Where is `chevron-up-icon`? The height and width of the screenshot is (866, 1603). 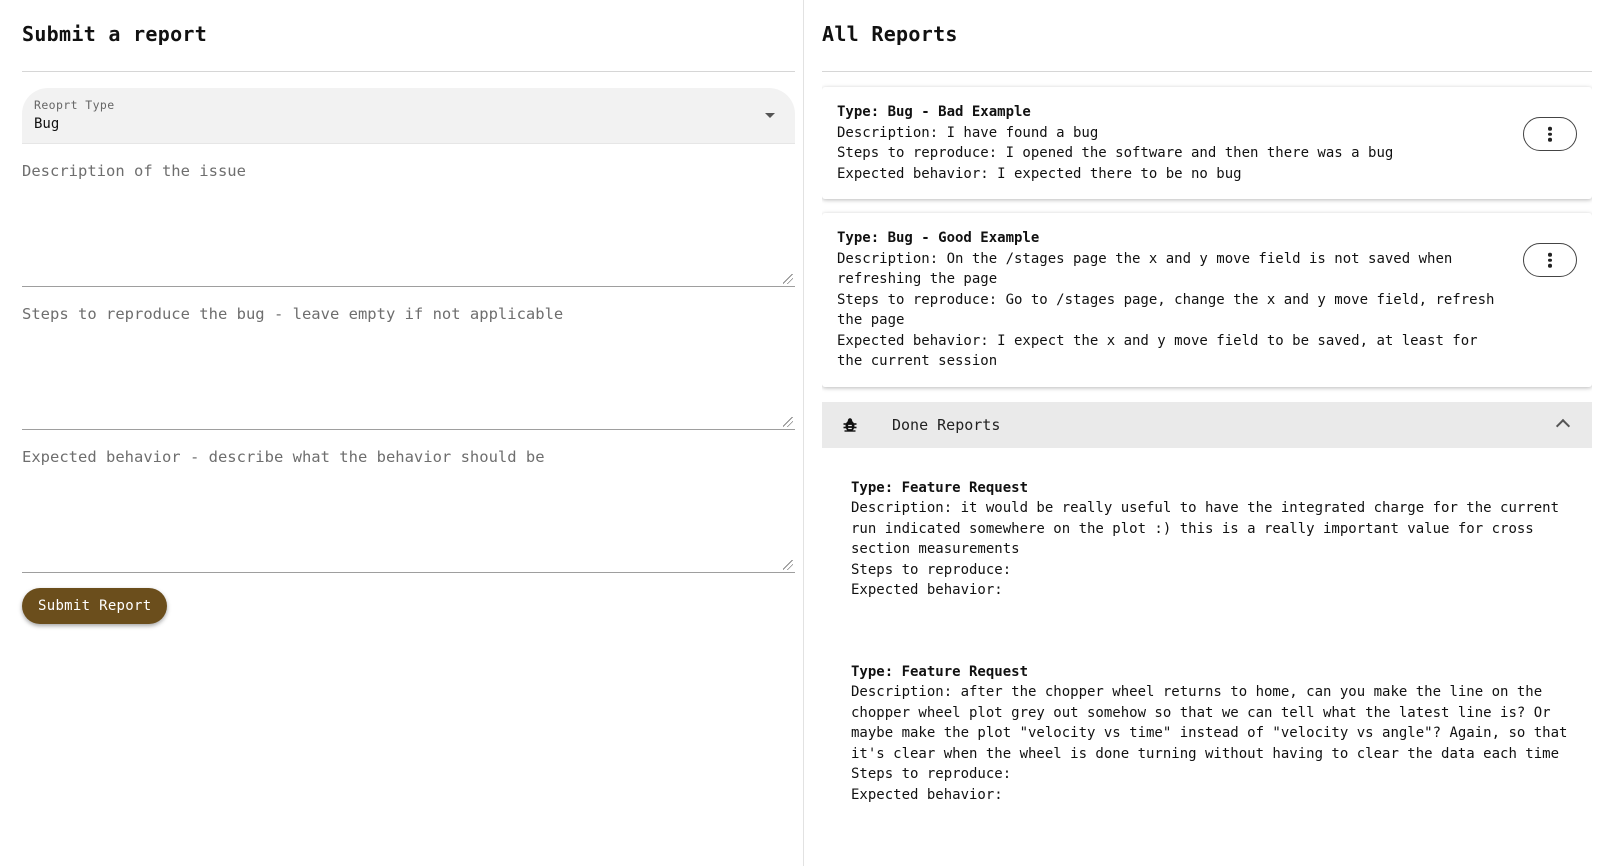 chevron-up-icon is located at coordinates (1563, 425).